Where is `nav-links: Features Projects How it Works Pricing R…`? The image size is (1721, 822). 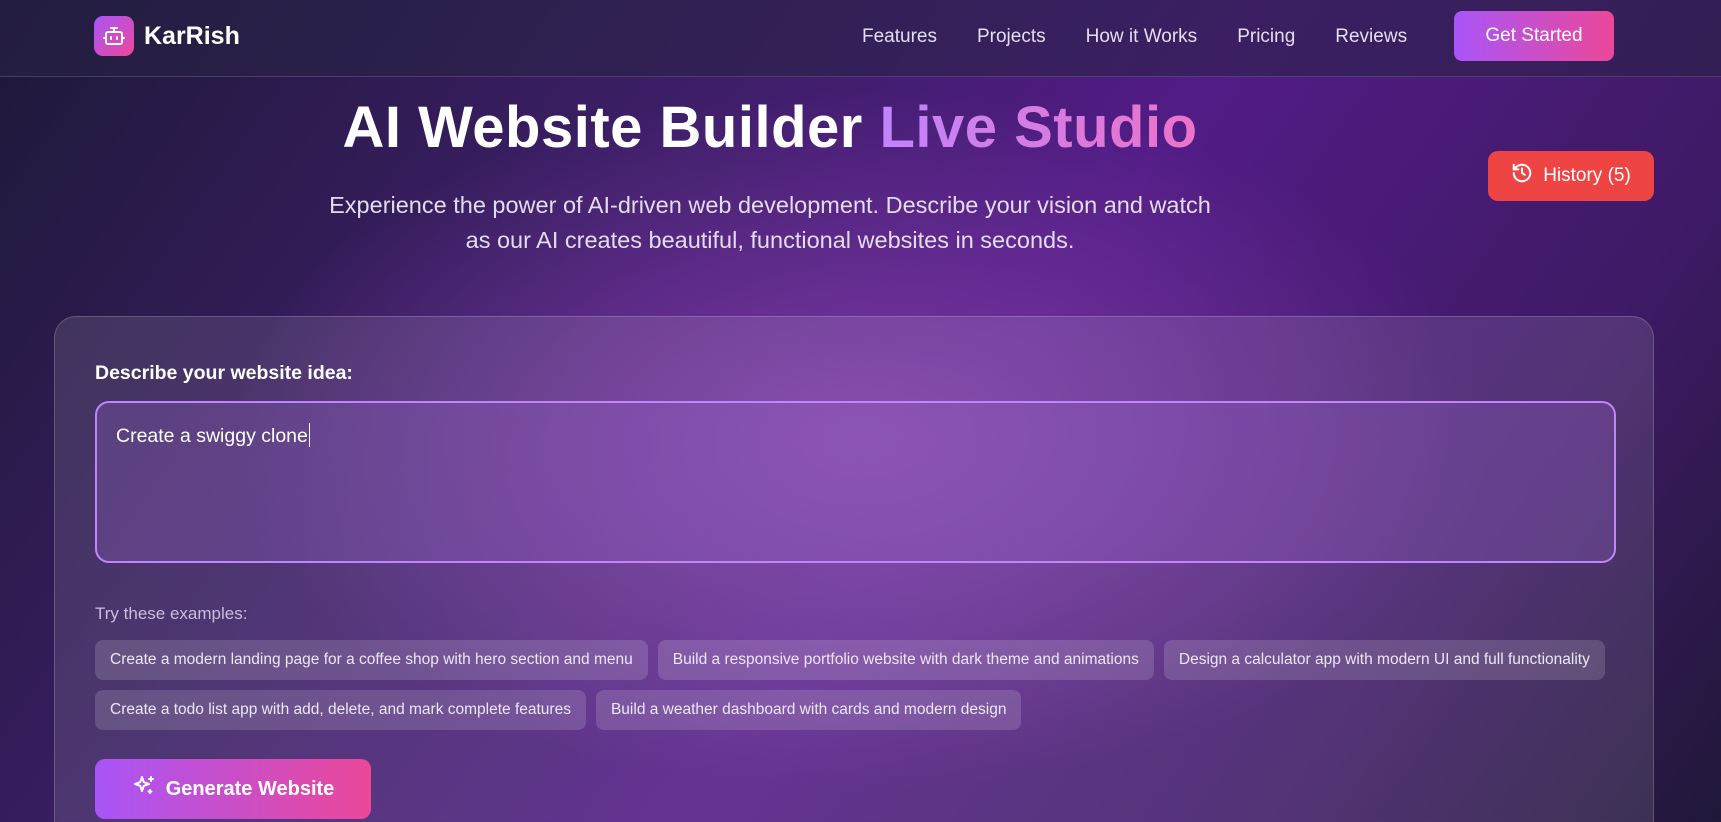
nav-links: Features Projects How it Works Pricing R… is located at coordinates (1154, 37).